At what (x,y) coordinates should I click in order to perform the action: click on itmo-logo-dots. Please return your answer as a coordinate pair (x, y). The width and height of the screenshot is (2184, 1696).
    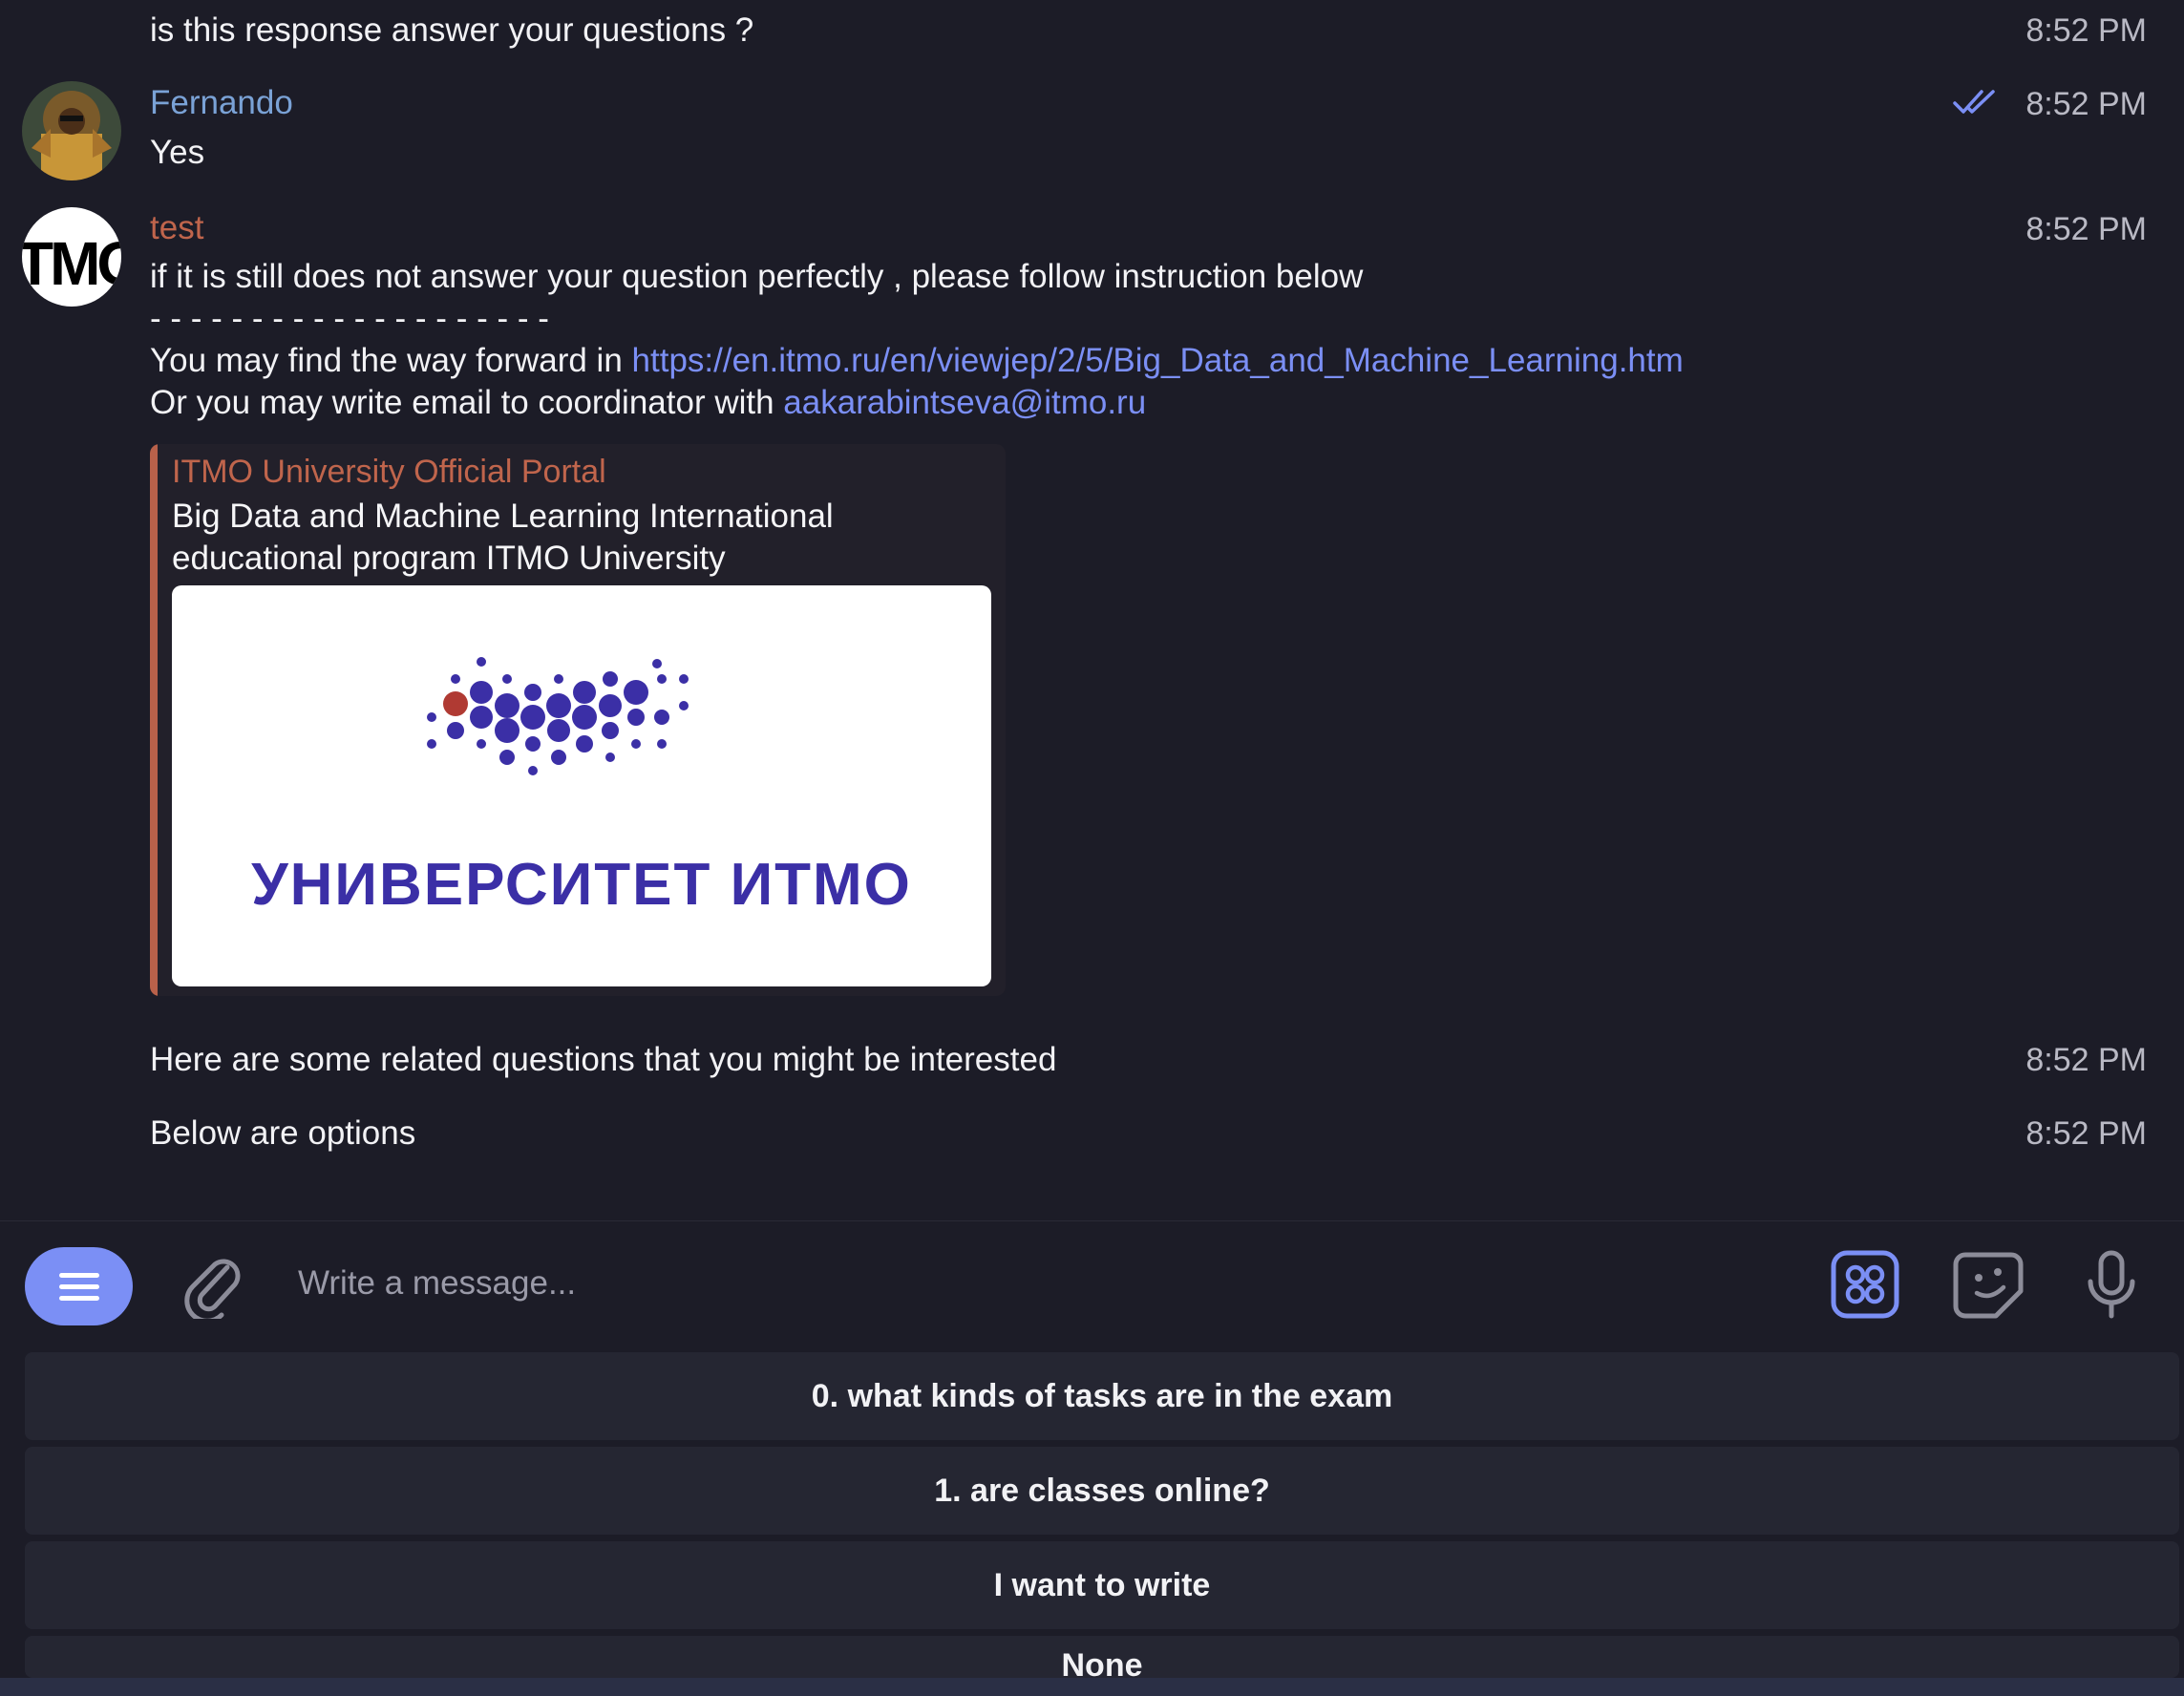
    Looking at the image, I should click on (558, 716).